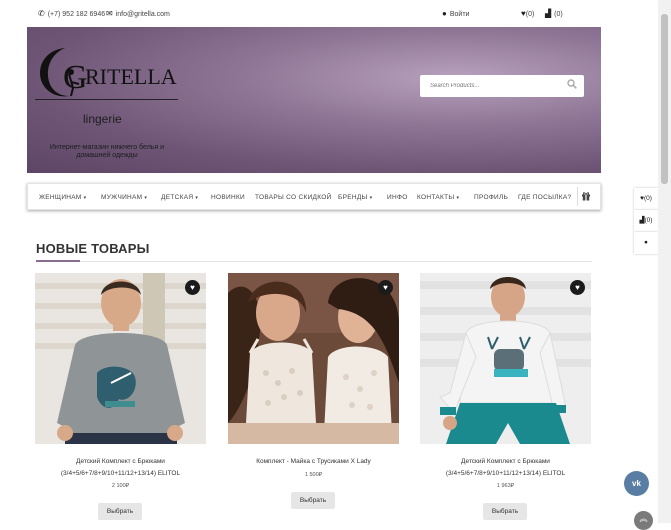  I want to click on nav-label: ПРОФИЛЬ, so click(491, 197).